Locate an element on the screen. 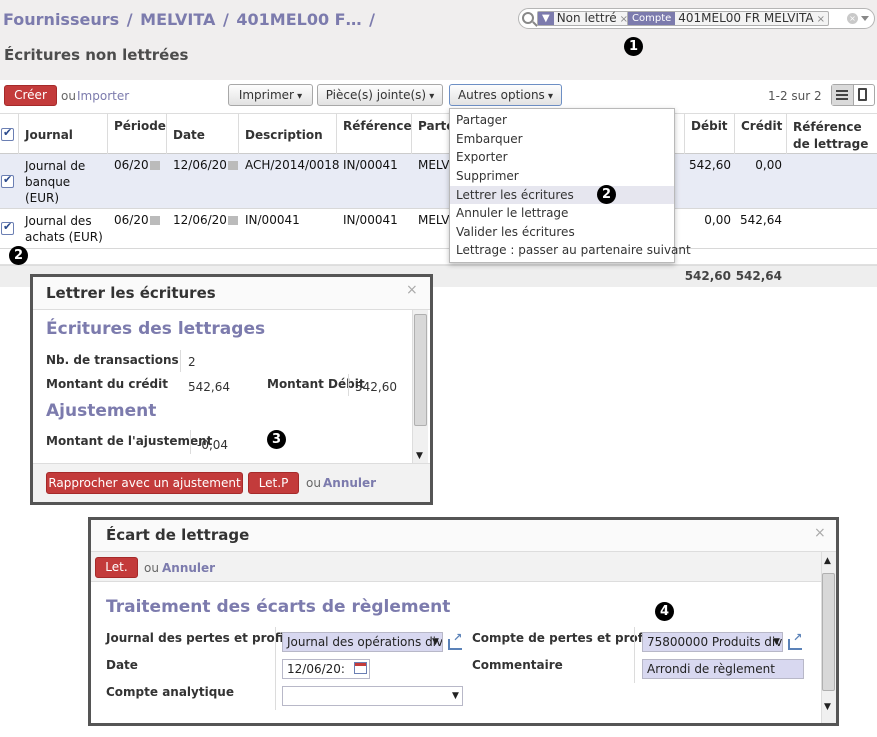 Image resolution: width=877 pixels, height=737 pixels. account-label: Compte de pertes et profits is located at coordinates (566, 638).